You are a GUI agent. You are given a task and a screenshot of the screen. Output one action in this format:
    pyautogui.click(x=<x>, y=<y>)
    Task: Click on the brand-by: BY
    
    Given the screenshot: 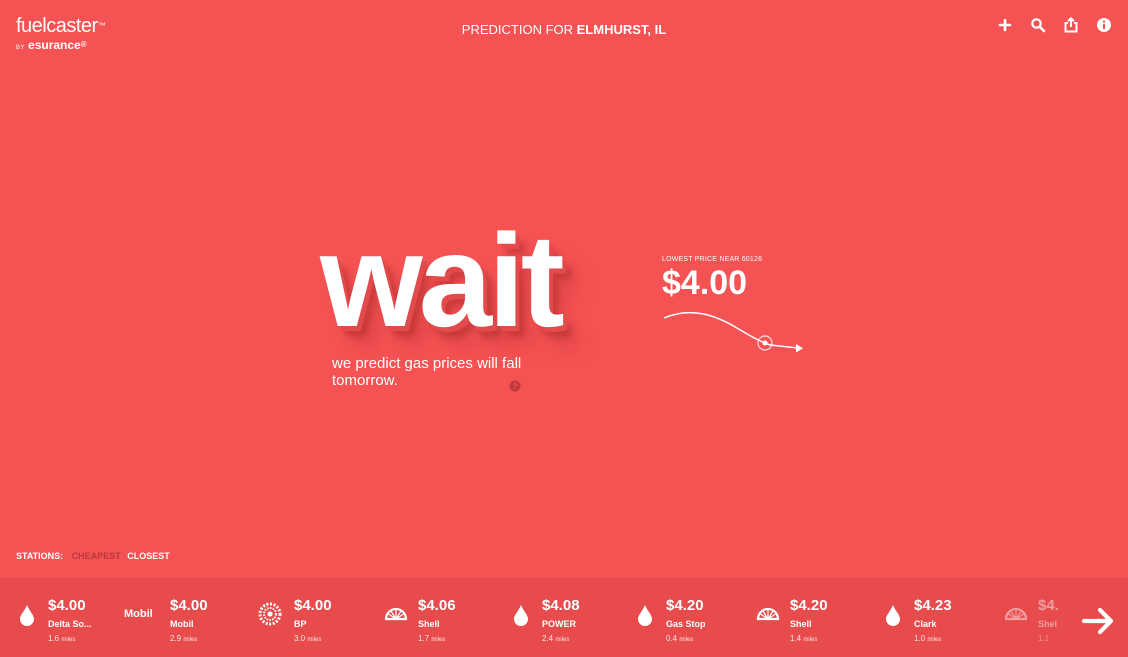 What is the action you would take?
    pyautogui.click(x=21, y=48)
    